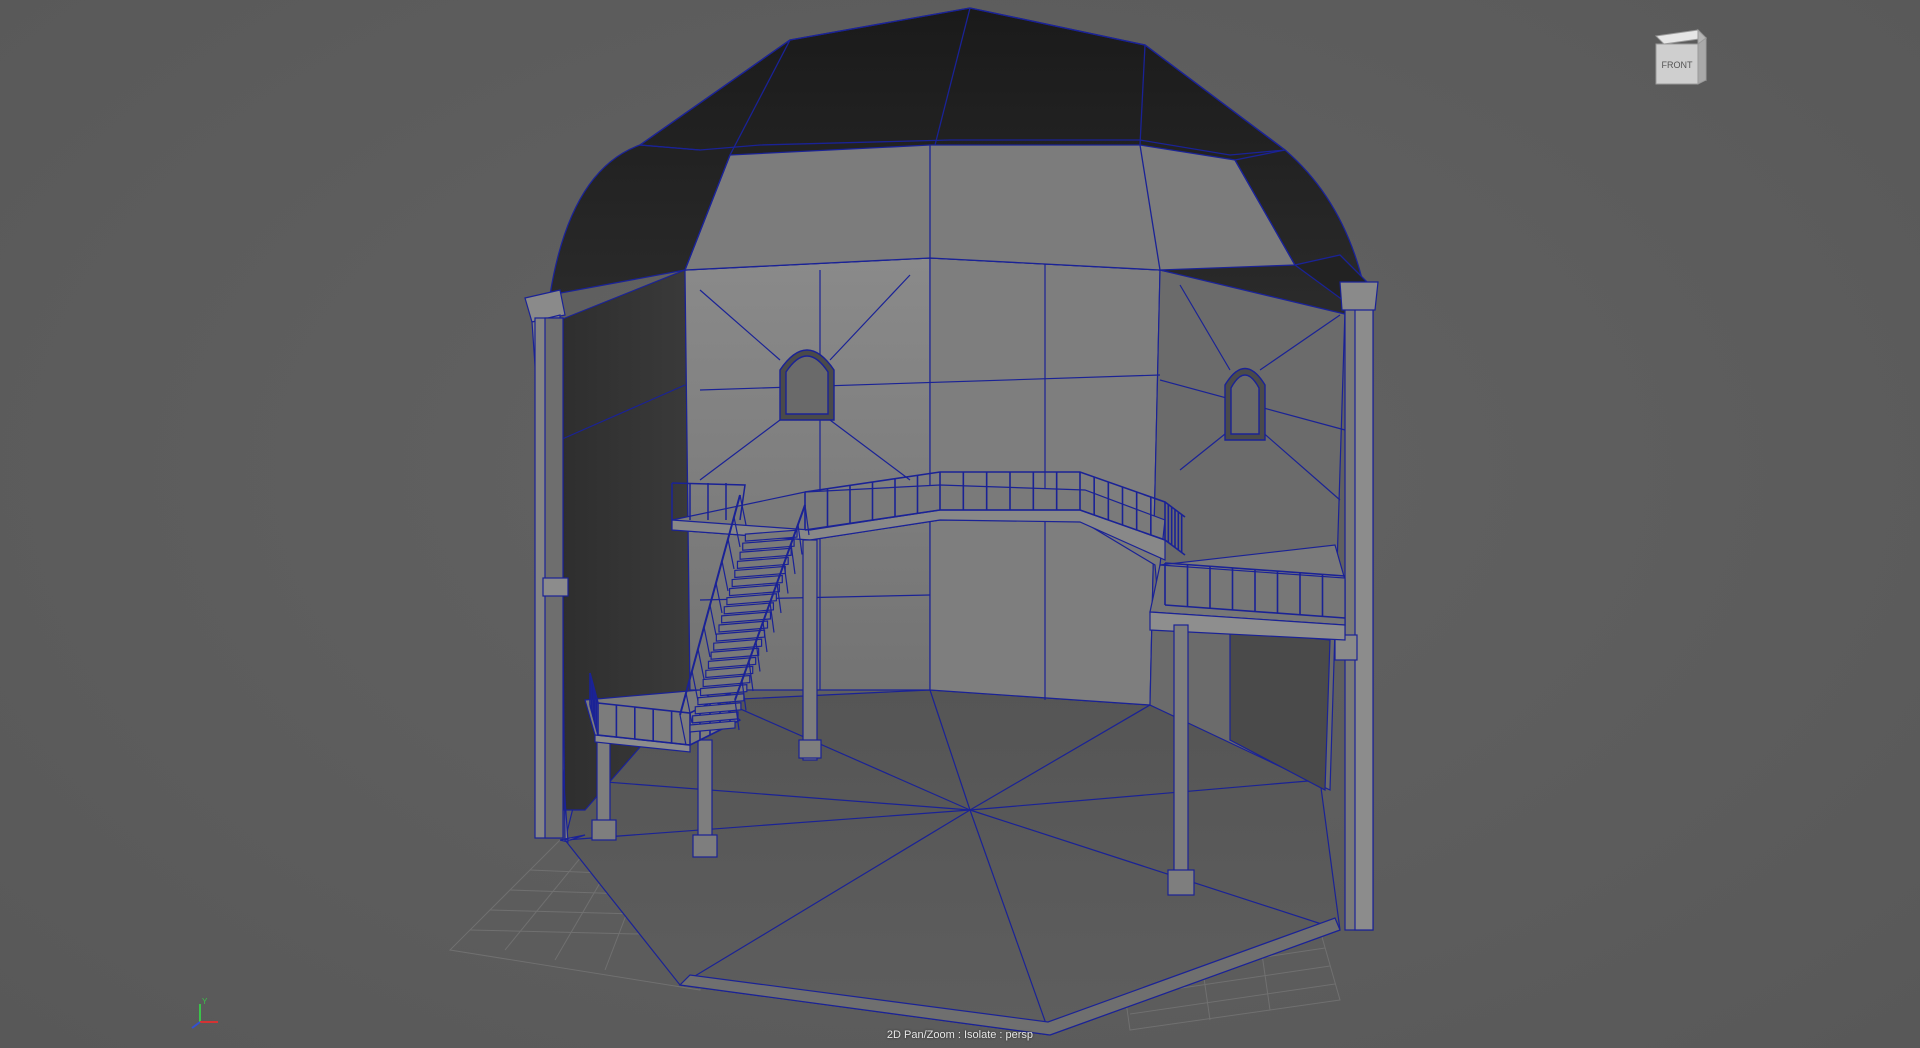  What do you see at coordinates (204, 1013) in the screenshot?
I see `axis-gizmo-icon: Y` at bounding box center [204, 1013].